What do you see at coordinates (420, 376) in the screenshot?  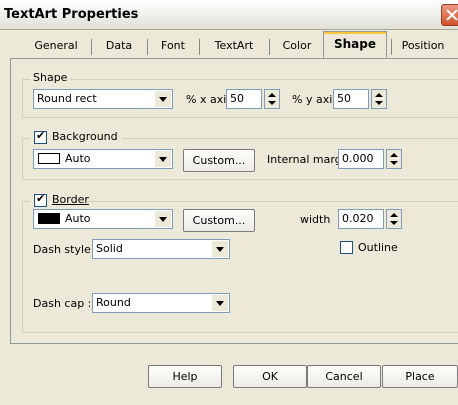 I see `place-button: Place` at bounding box center [420, 376].